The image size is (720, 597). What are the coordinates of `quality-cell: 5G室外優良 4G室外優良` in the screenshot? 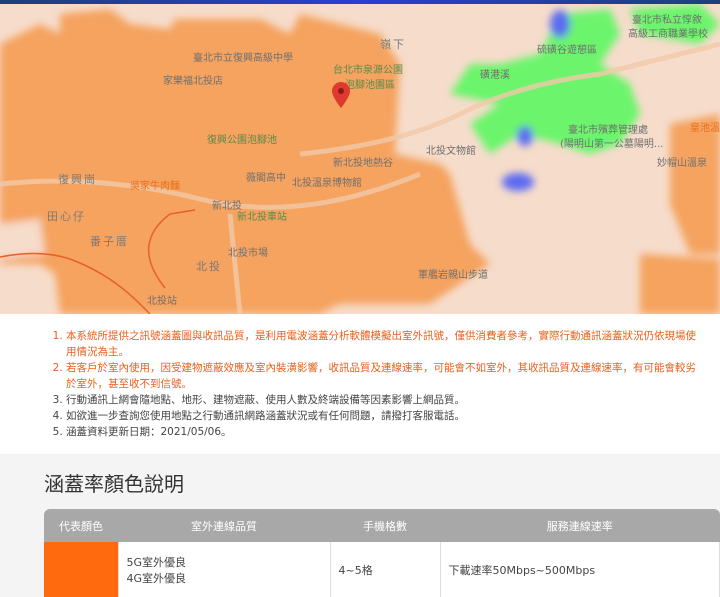 It's located at (224, 569).